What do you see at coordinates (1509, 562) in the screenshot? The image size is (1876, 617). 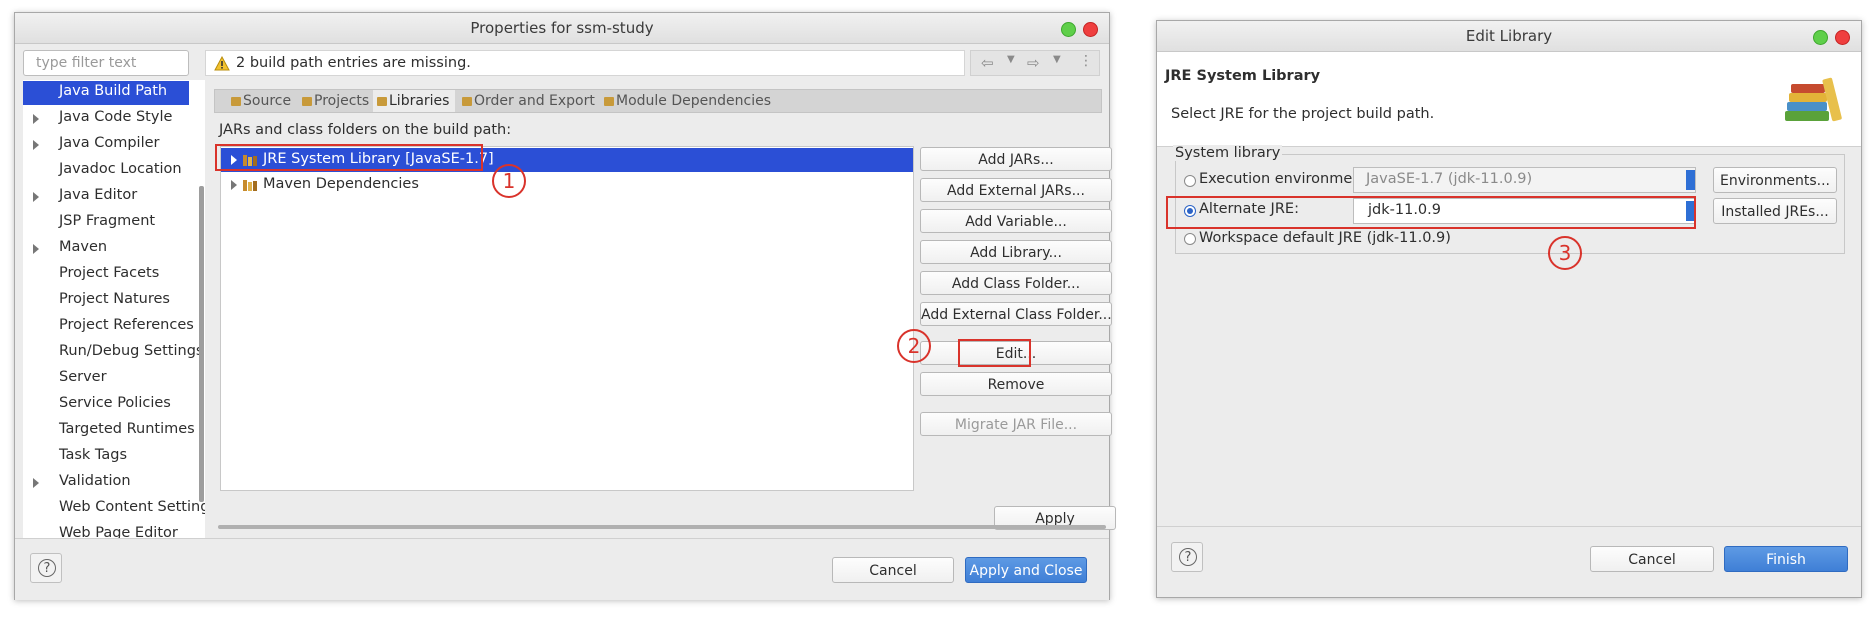 I see `edit-library-footer: ? Cancel Finish` at bounding box center [1509, 562].